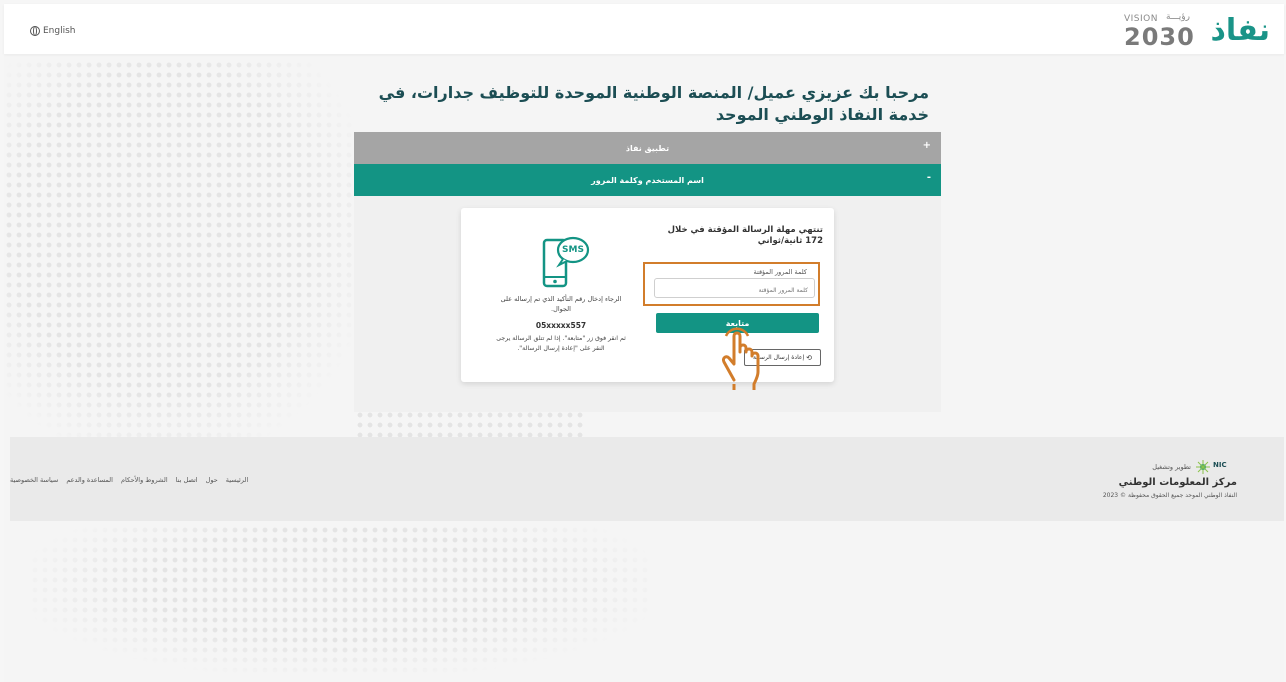 The image size is (1286, 682). Describe the element at coordinates (89, 480) in the screenshot. I see `footer-link: المساعدة والدعم` at that location.